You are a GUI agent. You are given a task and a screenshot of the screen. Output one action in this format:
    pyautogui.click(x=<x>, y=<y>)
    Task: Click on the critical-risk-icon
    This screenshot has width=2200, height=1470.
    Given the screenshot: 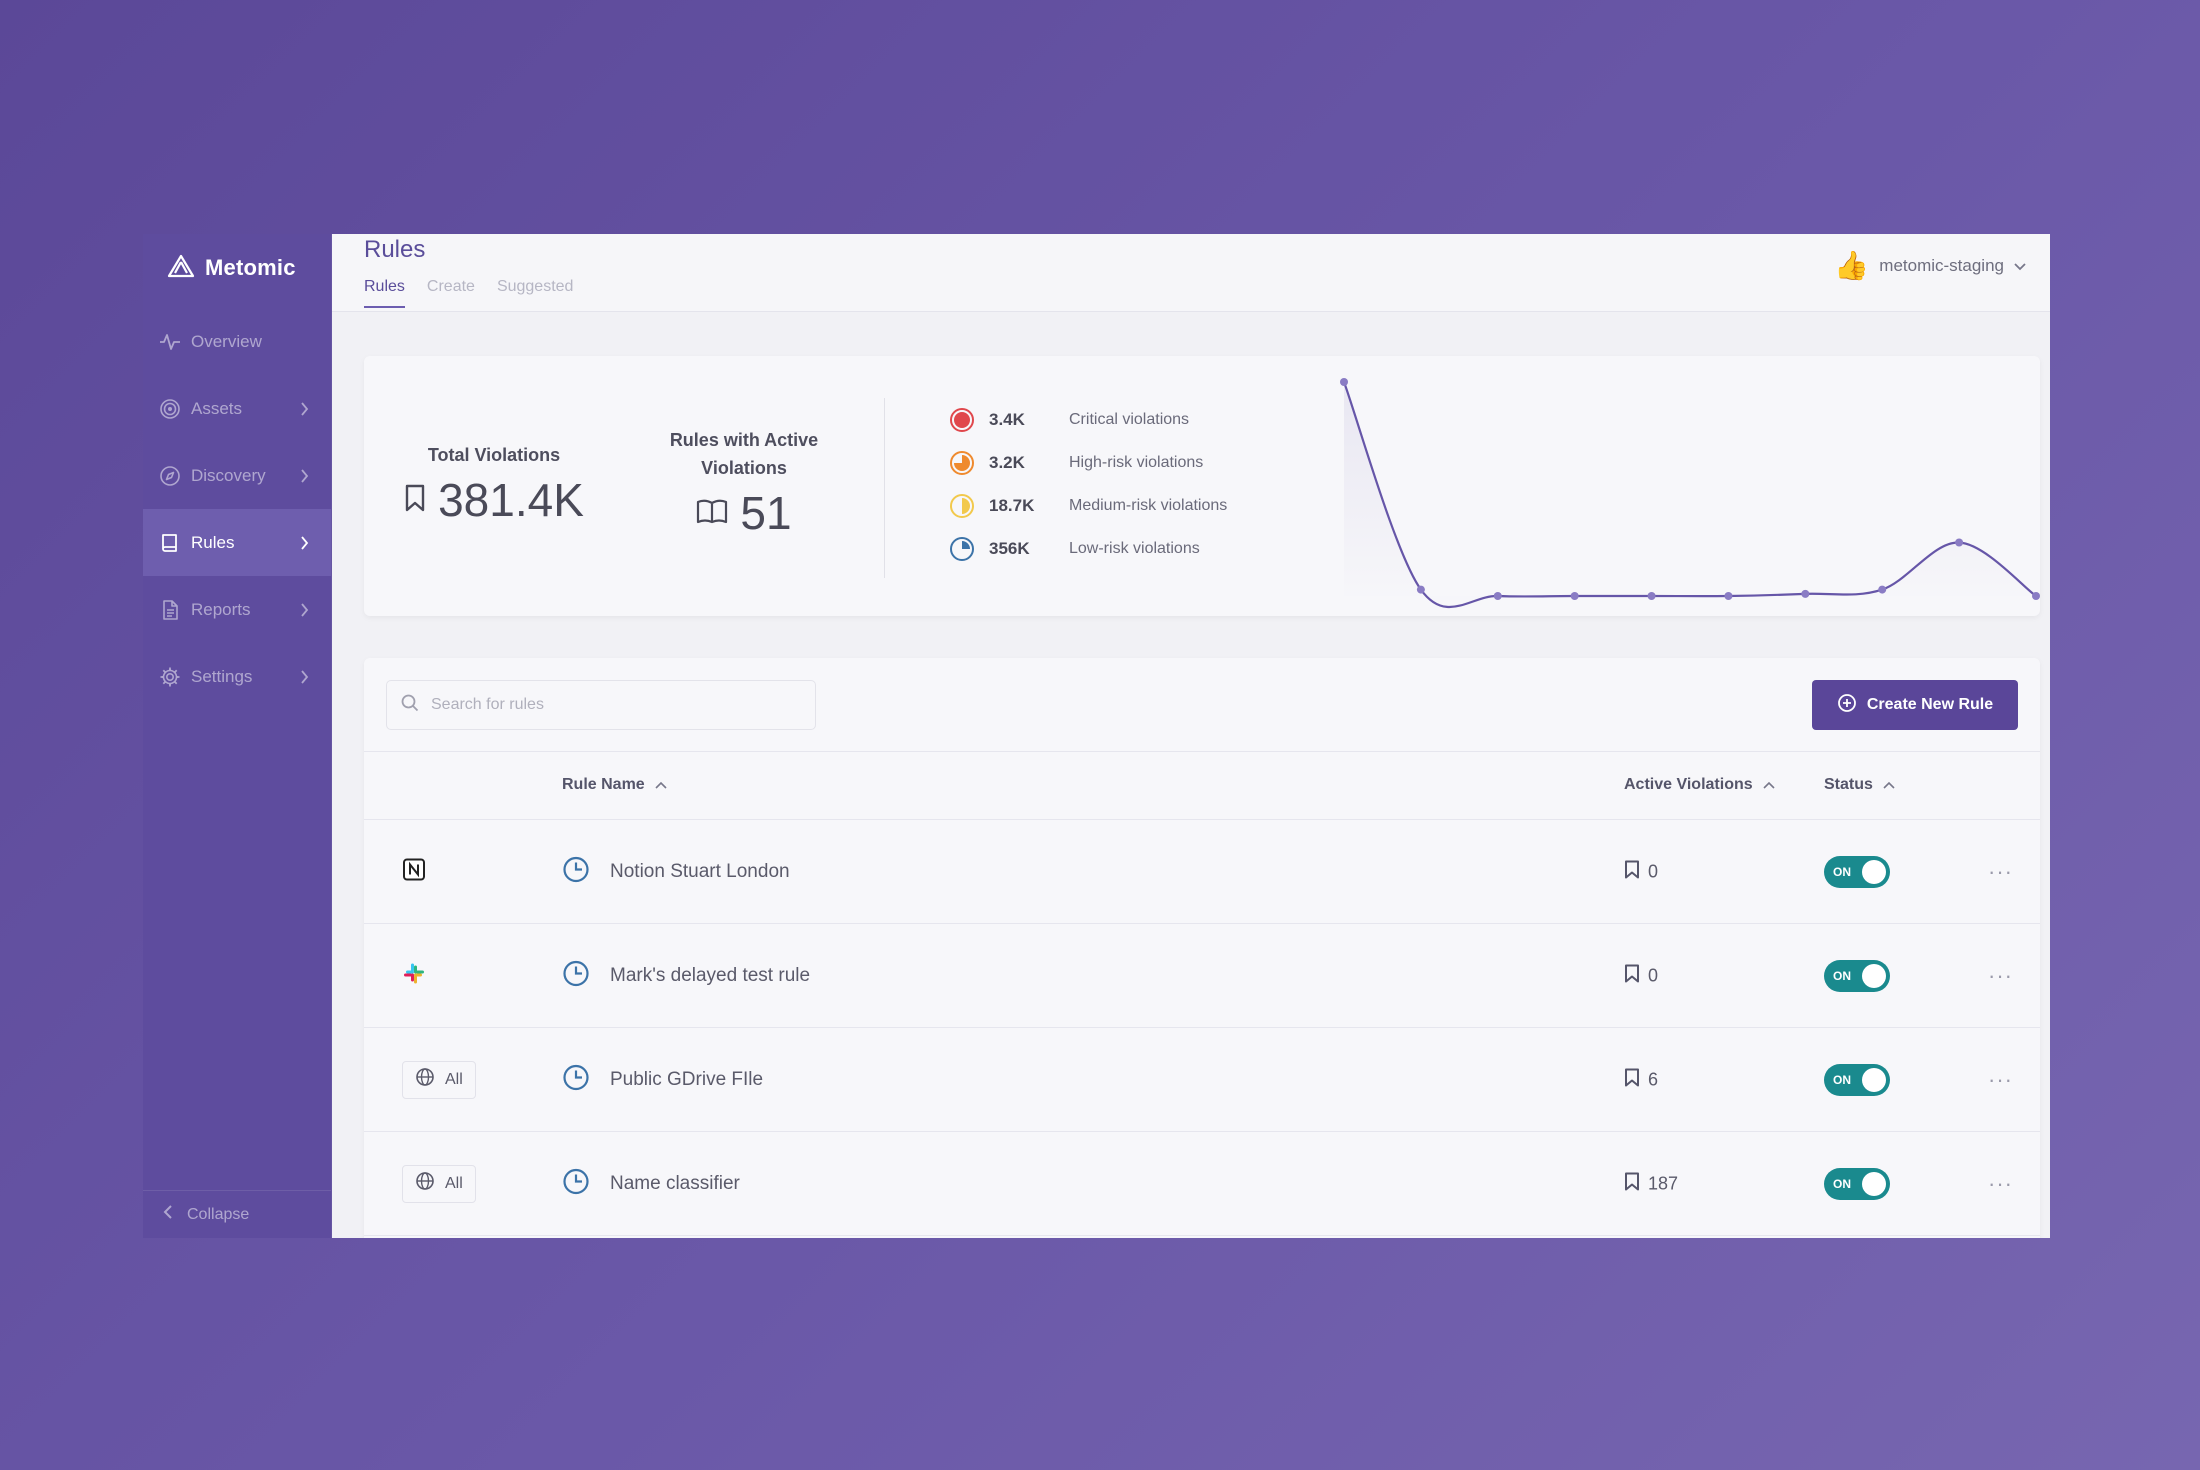 What is the action you would take?
    pyautogui.click(x=962, y=420)
    